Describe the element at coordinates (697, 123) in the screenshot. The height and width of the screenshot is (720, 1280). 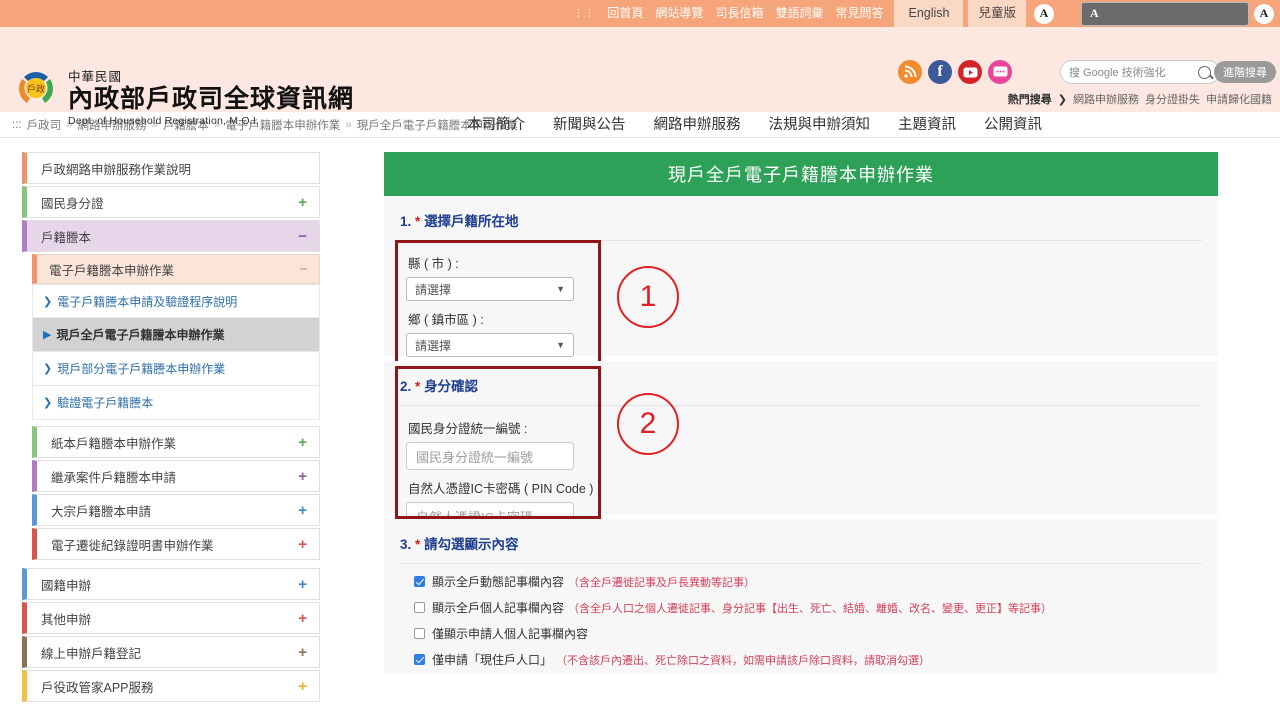
I see `nav-item-online-services: 網路申辦服務` at that location.